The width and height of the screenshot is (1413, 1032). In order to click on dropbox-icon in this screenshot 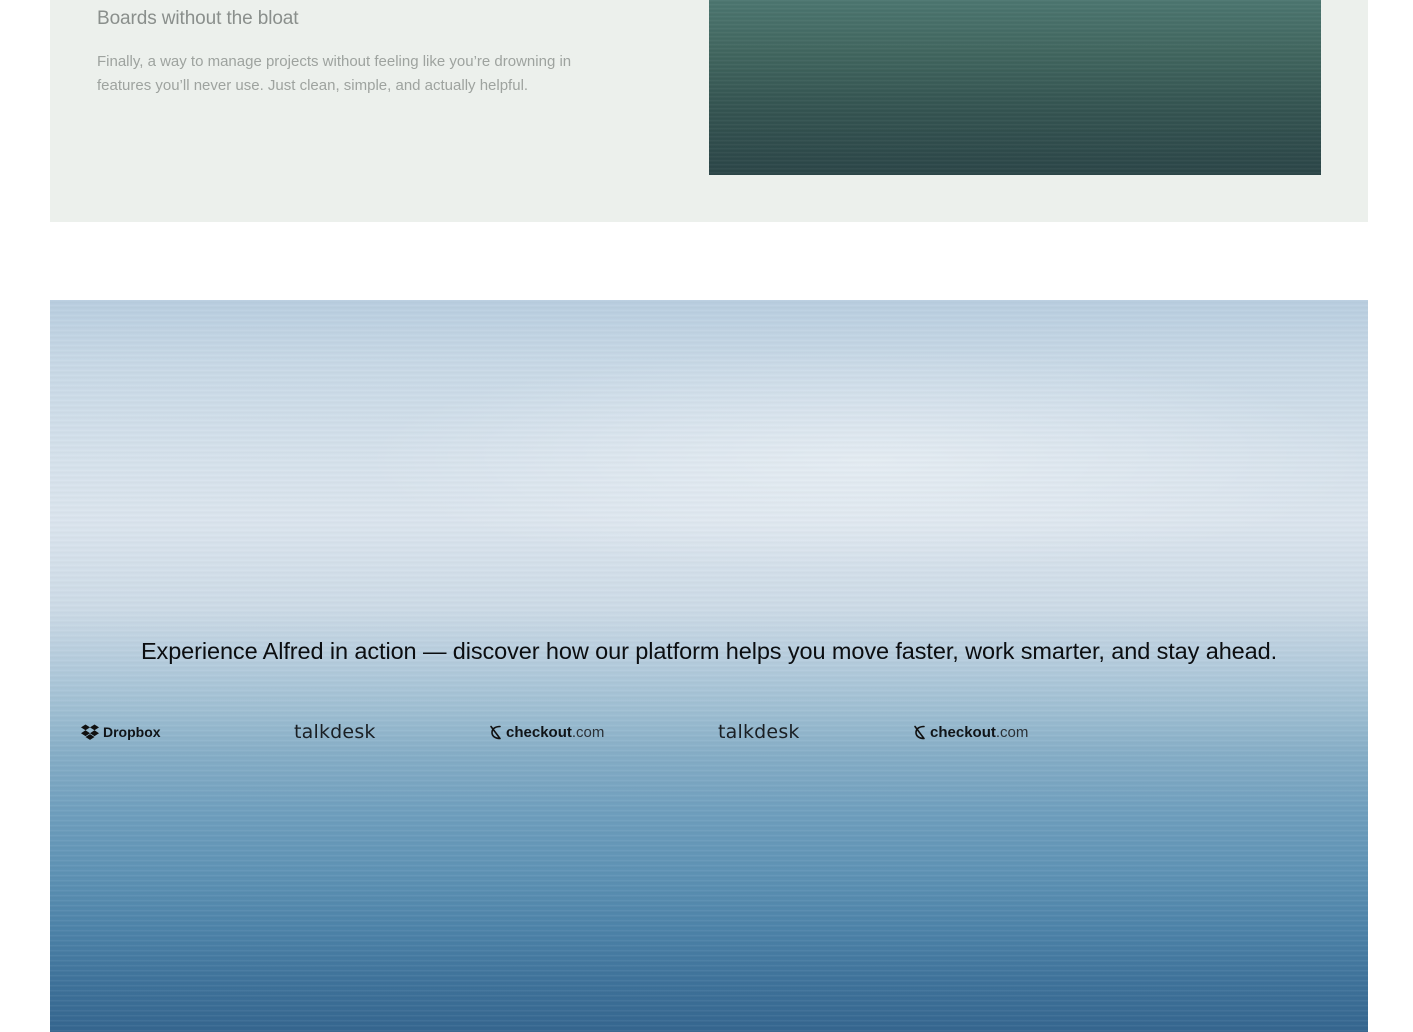, I will do `click(90, 732)`.